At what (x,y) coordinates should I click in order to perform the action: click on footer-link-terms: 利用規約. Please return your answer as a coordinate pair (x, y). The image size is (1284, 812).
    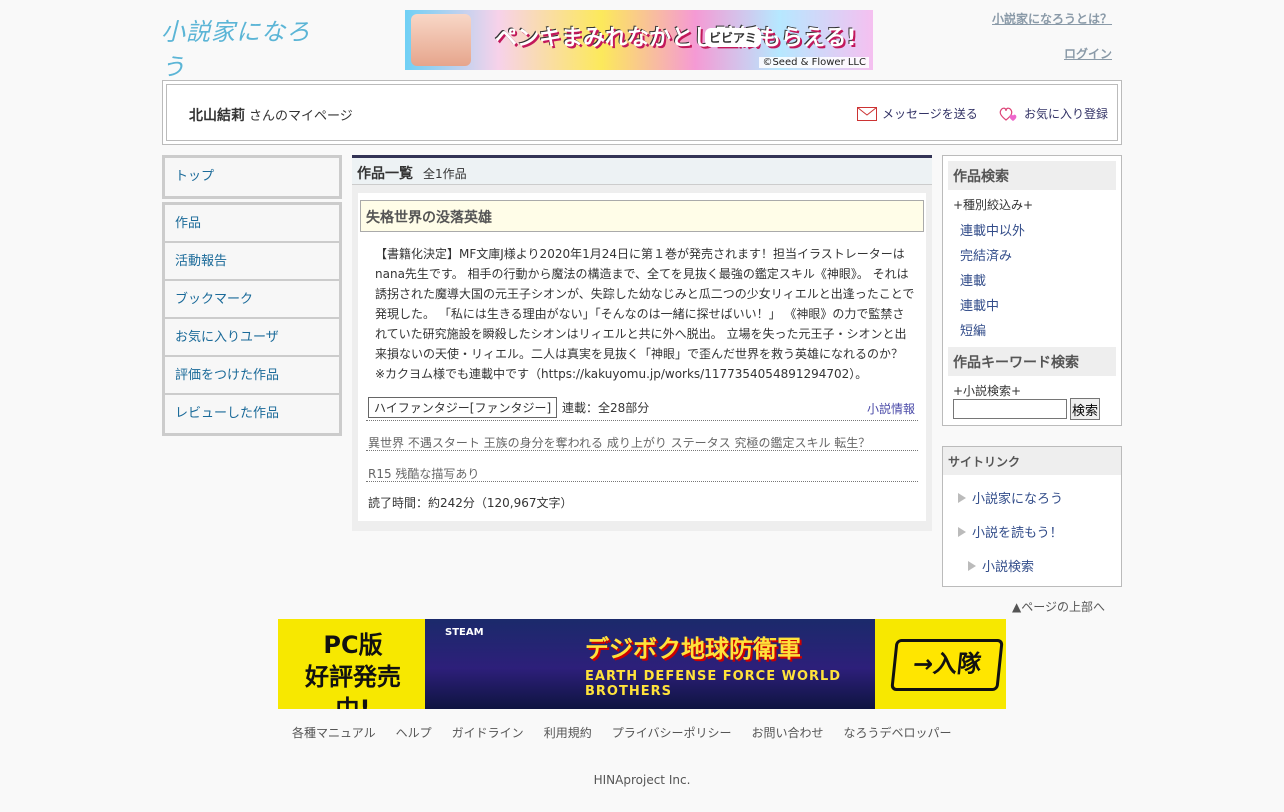
    Looking at the image, I should click on (568, 732).